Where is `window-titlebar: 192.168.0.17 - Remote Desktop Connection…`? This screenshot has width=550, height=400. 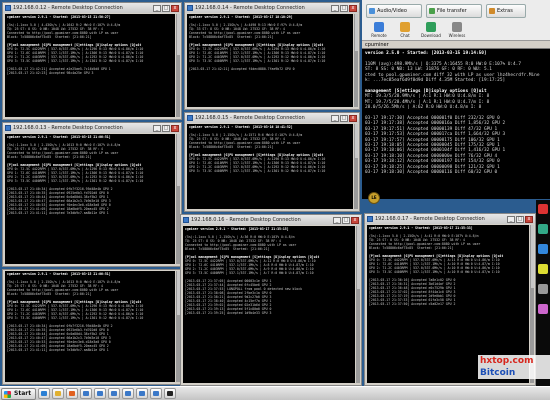 window-titlebar: 192.168.0.17 - Remote Desktop Connection… is located at coordinates (450, 219).